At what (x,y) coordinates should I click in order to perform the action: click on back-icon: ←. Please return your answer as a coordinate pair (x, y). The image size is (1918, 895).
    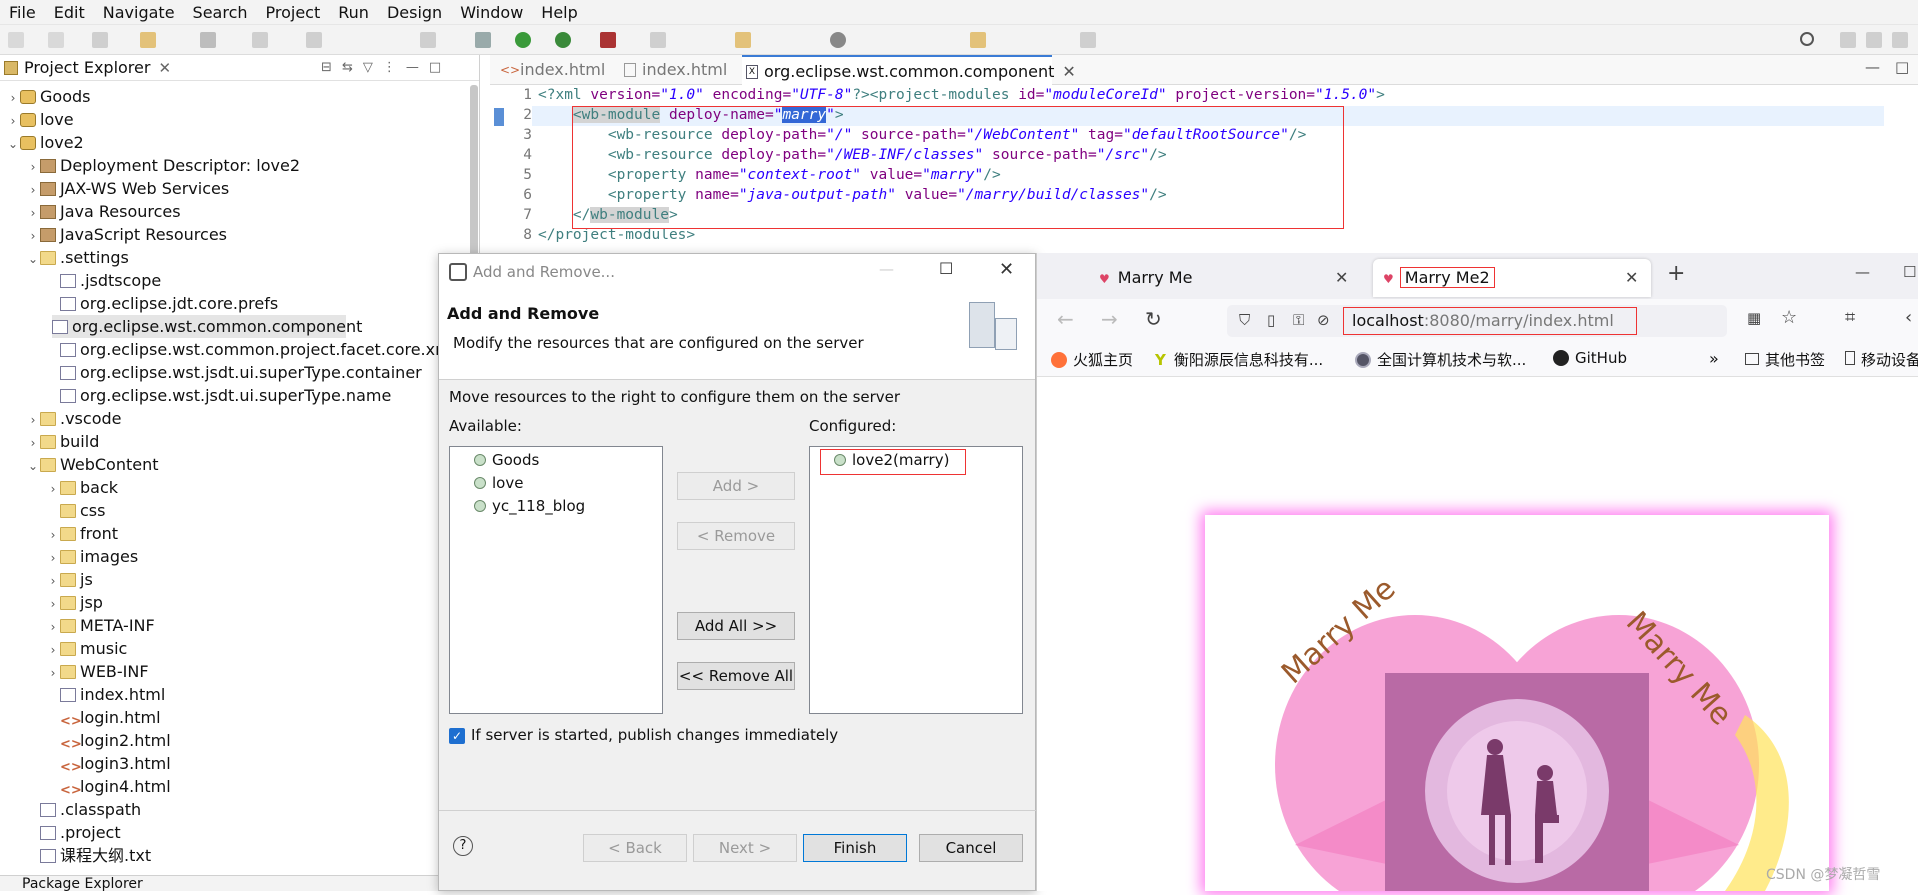
    Looking at the image, I should click on (1065, 319).